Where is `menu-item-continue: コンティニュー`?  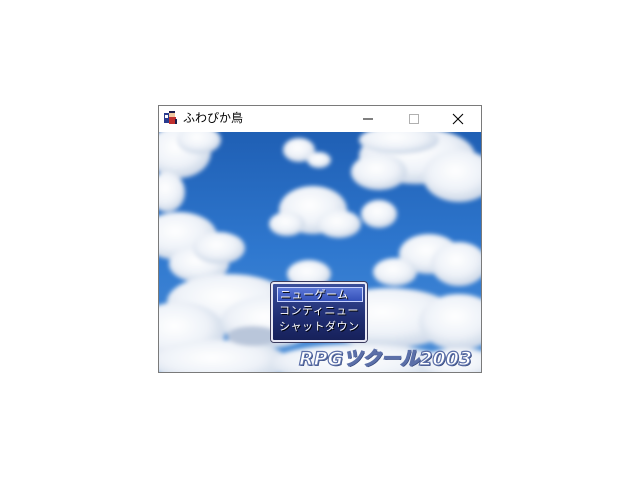 menu-item-continue: コンティニュー is located at coordinates (320, 310).